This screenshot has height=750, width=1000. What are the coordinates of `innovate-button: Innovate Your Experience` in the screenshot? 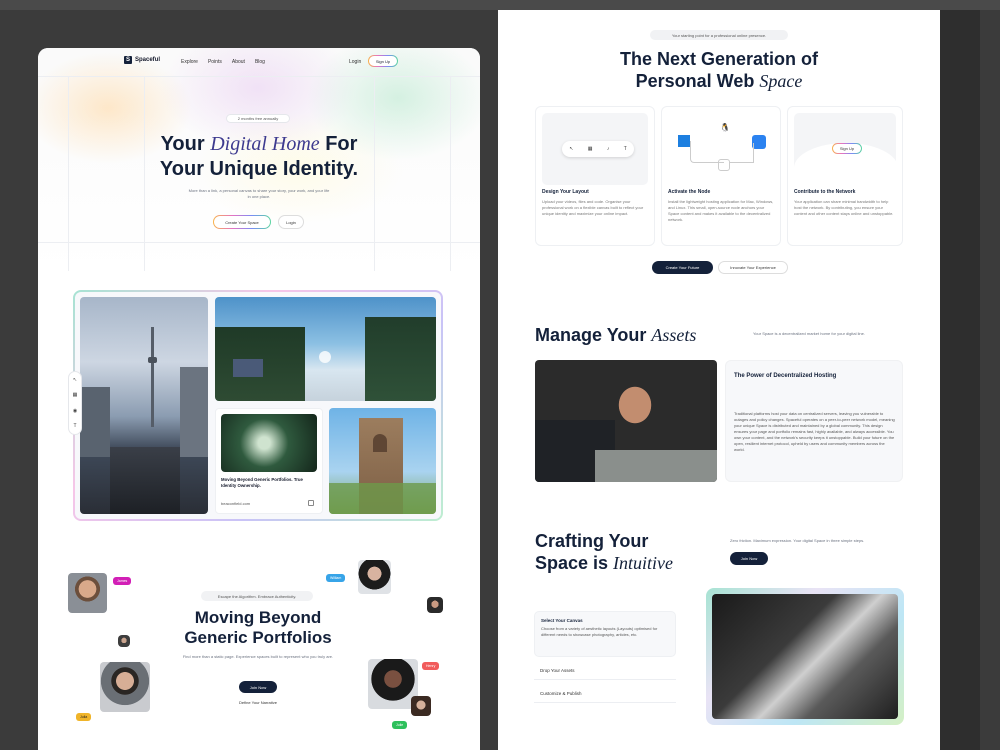 It's located at (753, 267).